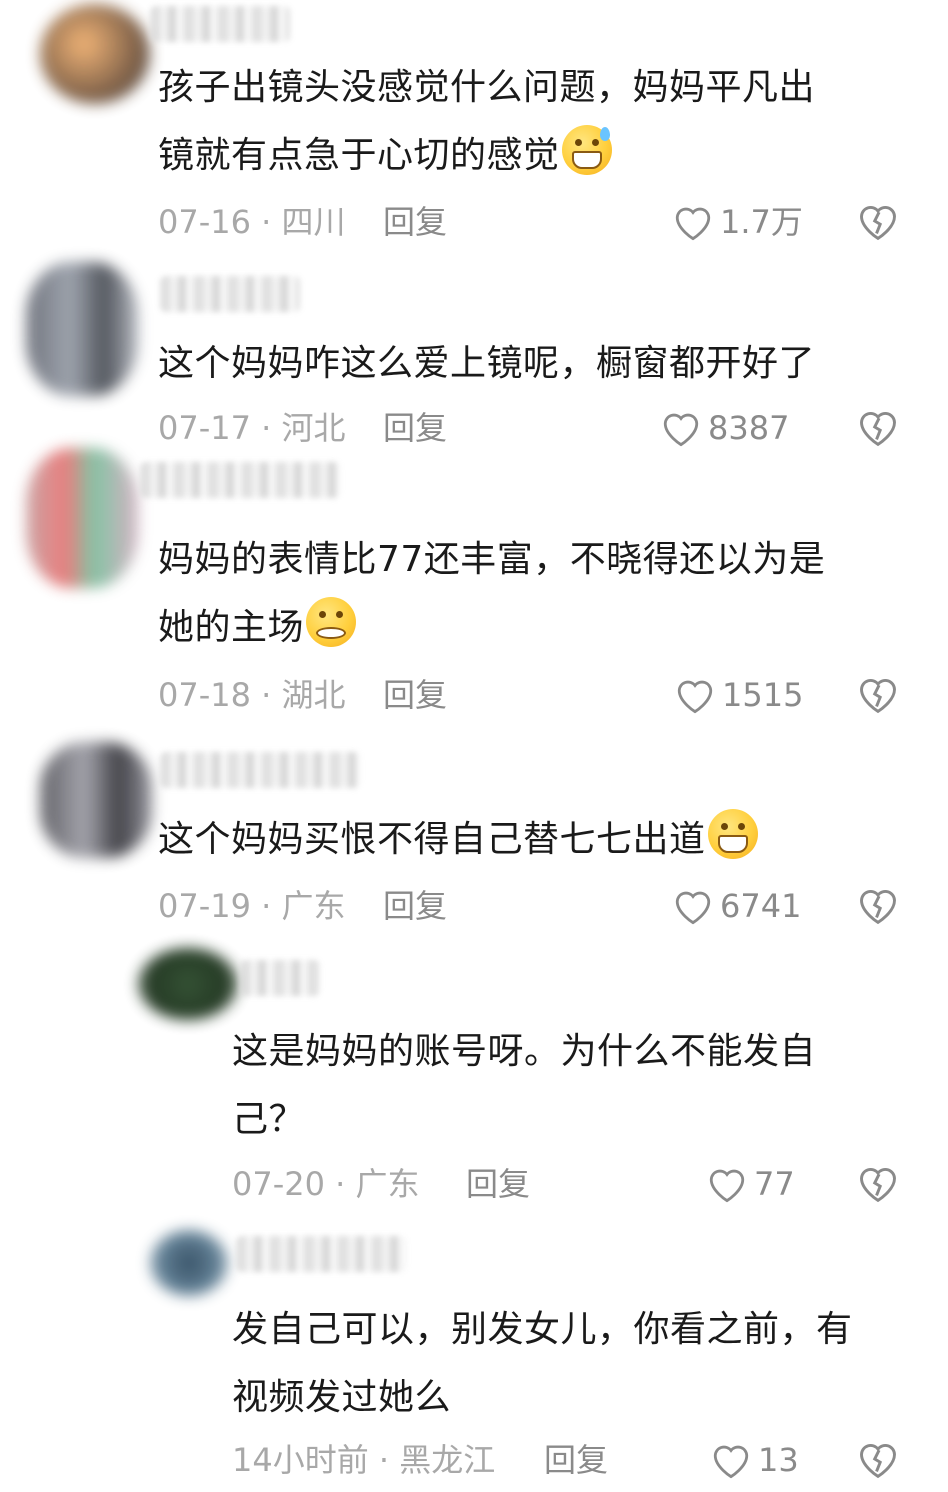 This screenshot has width=948, height=1492. What do you see at coordinates (761, 906) in the screenshot?
I see `like-count: 6741` at bounding box center [761, 906].